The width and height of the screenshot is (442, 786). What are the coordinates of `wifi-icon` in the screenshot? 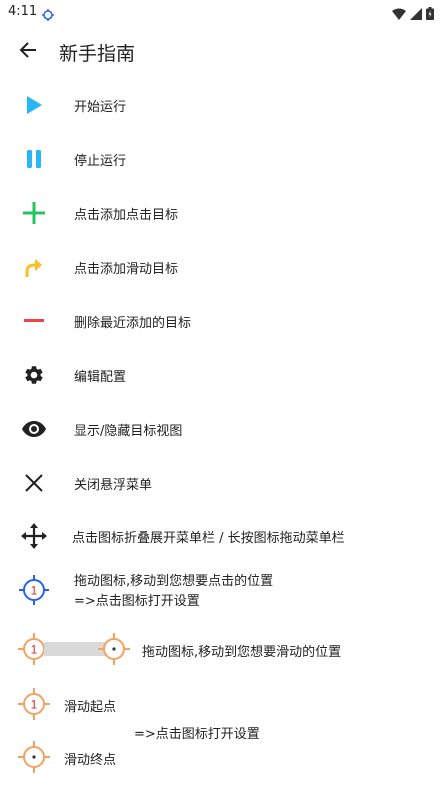 It's located at (399, 14).